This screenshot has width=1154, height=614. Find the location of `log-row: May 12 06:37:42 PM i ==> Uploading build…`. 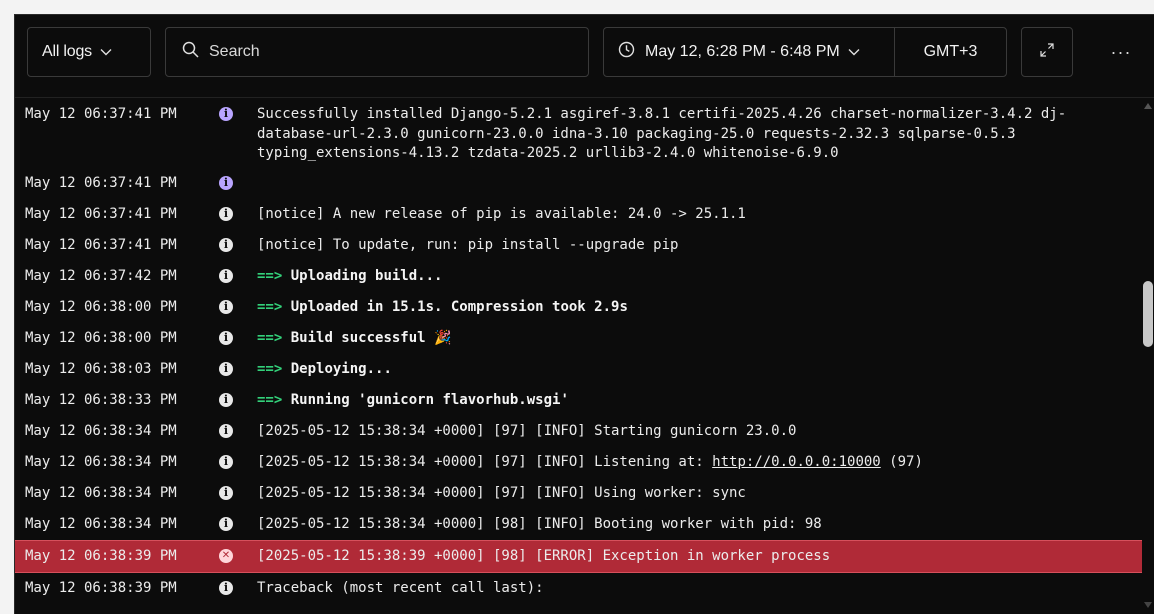

log-row: May 12 06:37:42 PM i ==> Uploading build… is located at coordinates (578, 276).